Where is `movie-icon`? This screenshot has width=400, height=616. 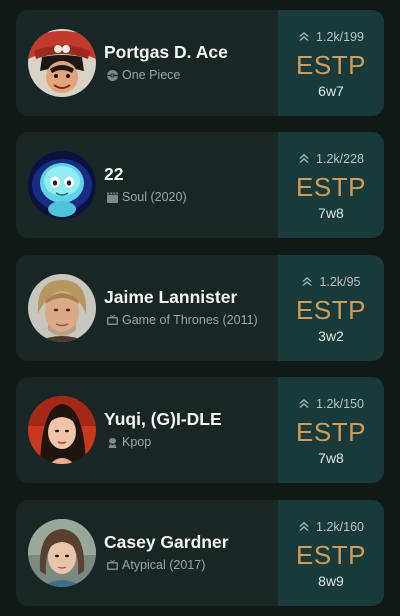 movie-icon is located at coordinates (112, 197).